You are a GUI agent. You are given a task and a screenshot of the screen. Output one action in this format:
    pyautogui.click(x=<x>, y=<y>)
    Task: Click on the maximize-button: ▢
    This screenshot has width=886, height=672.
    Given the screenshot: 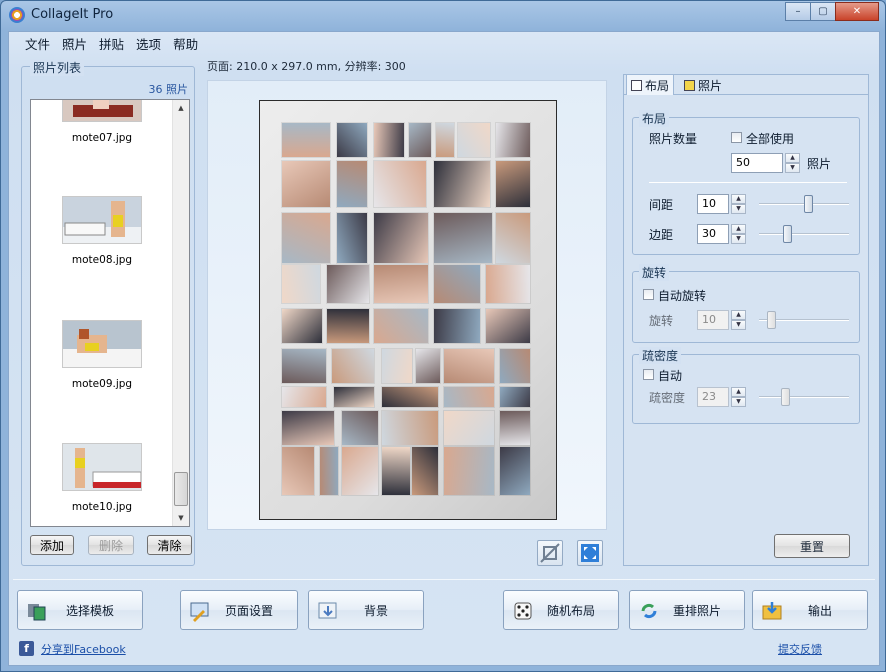 What is the action you would take?
    pyautogui.click(x=823, y=11)
    